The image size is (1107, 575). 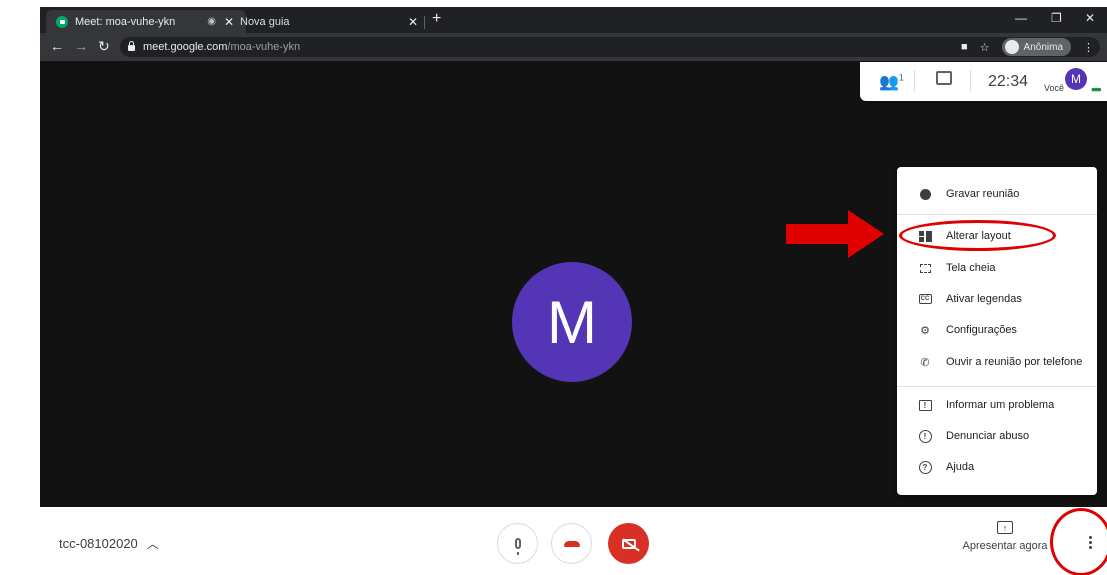 I want to click on menu-item-label: Tela cheia, so click(x=971, y=268).